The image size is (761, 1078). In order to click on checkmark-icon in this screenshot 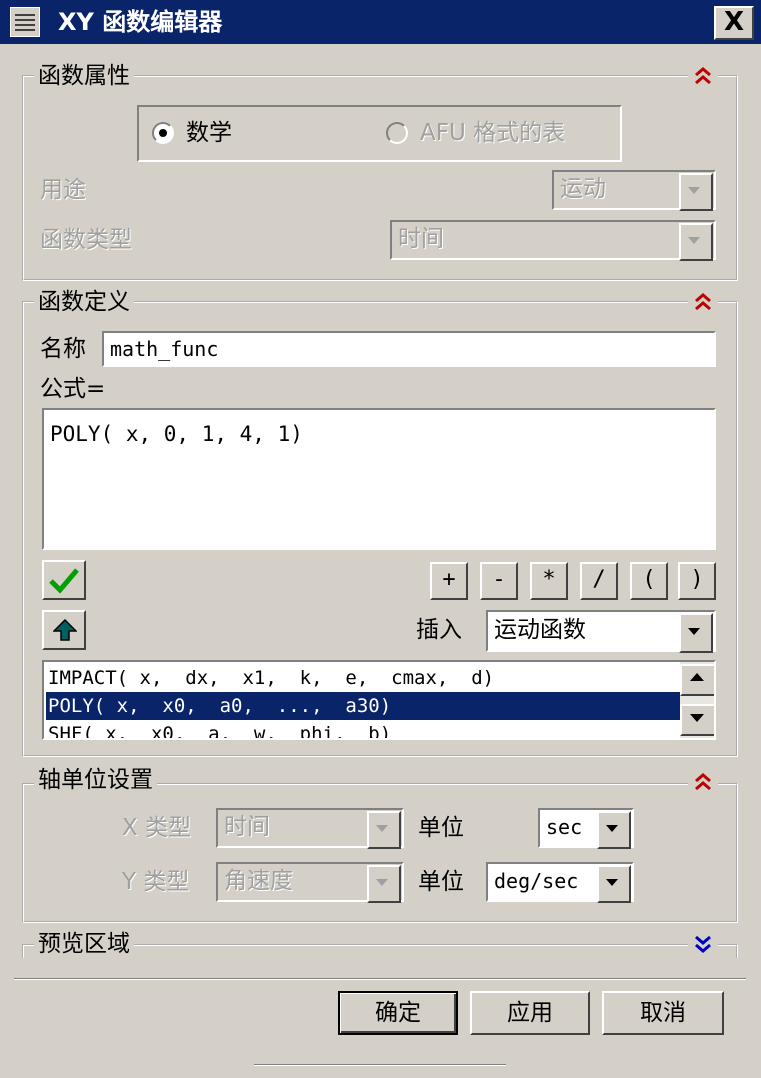, I will do `click(64, 581)`.